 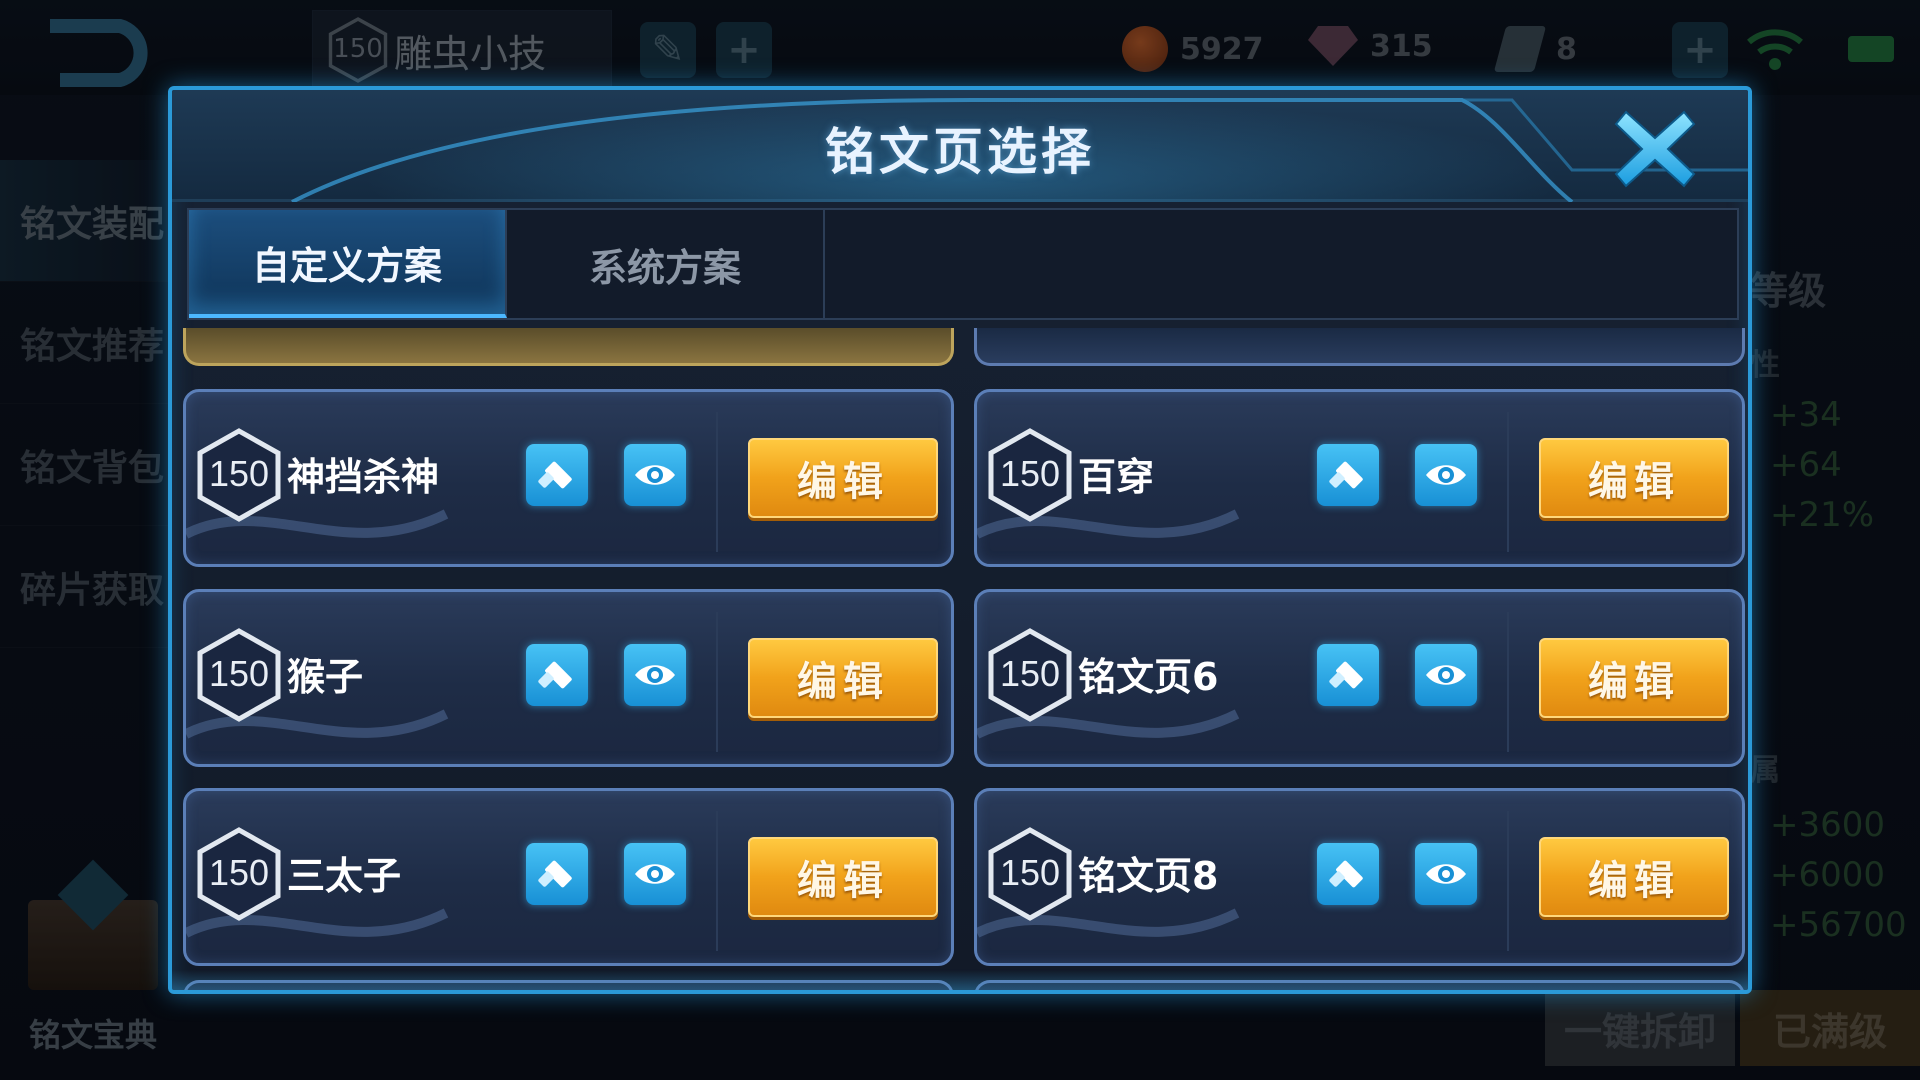 What do you see at coordinates (960, 152) in the screenshot?
I see `dialog-title: 铭文页选择` at bounding box center [960, 152].